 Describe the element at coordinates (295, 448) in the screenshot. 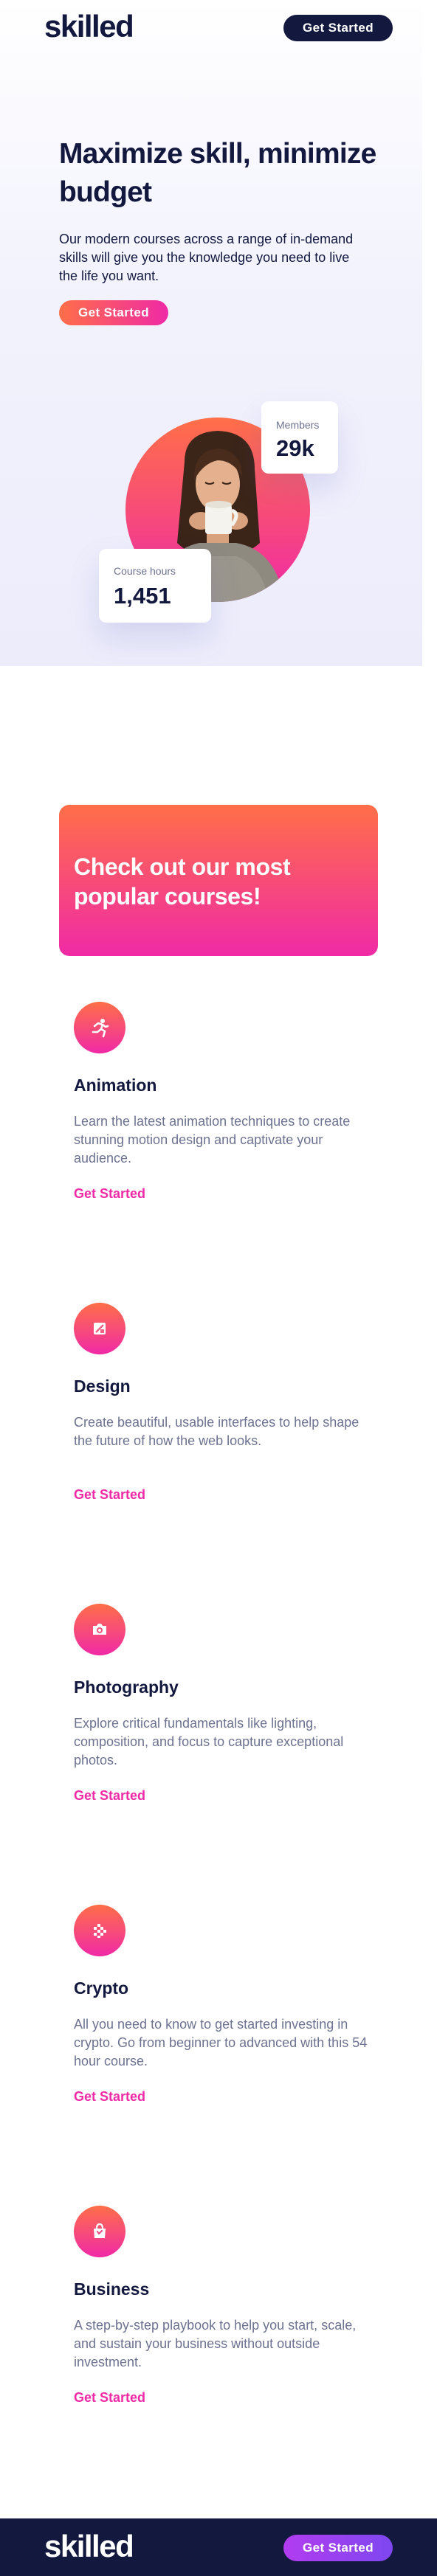

I see `members-value: 29k` at that location.